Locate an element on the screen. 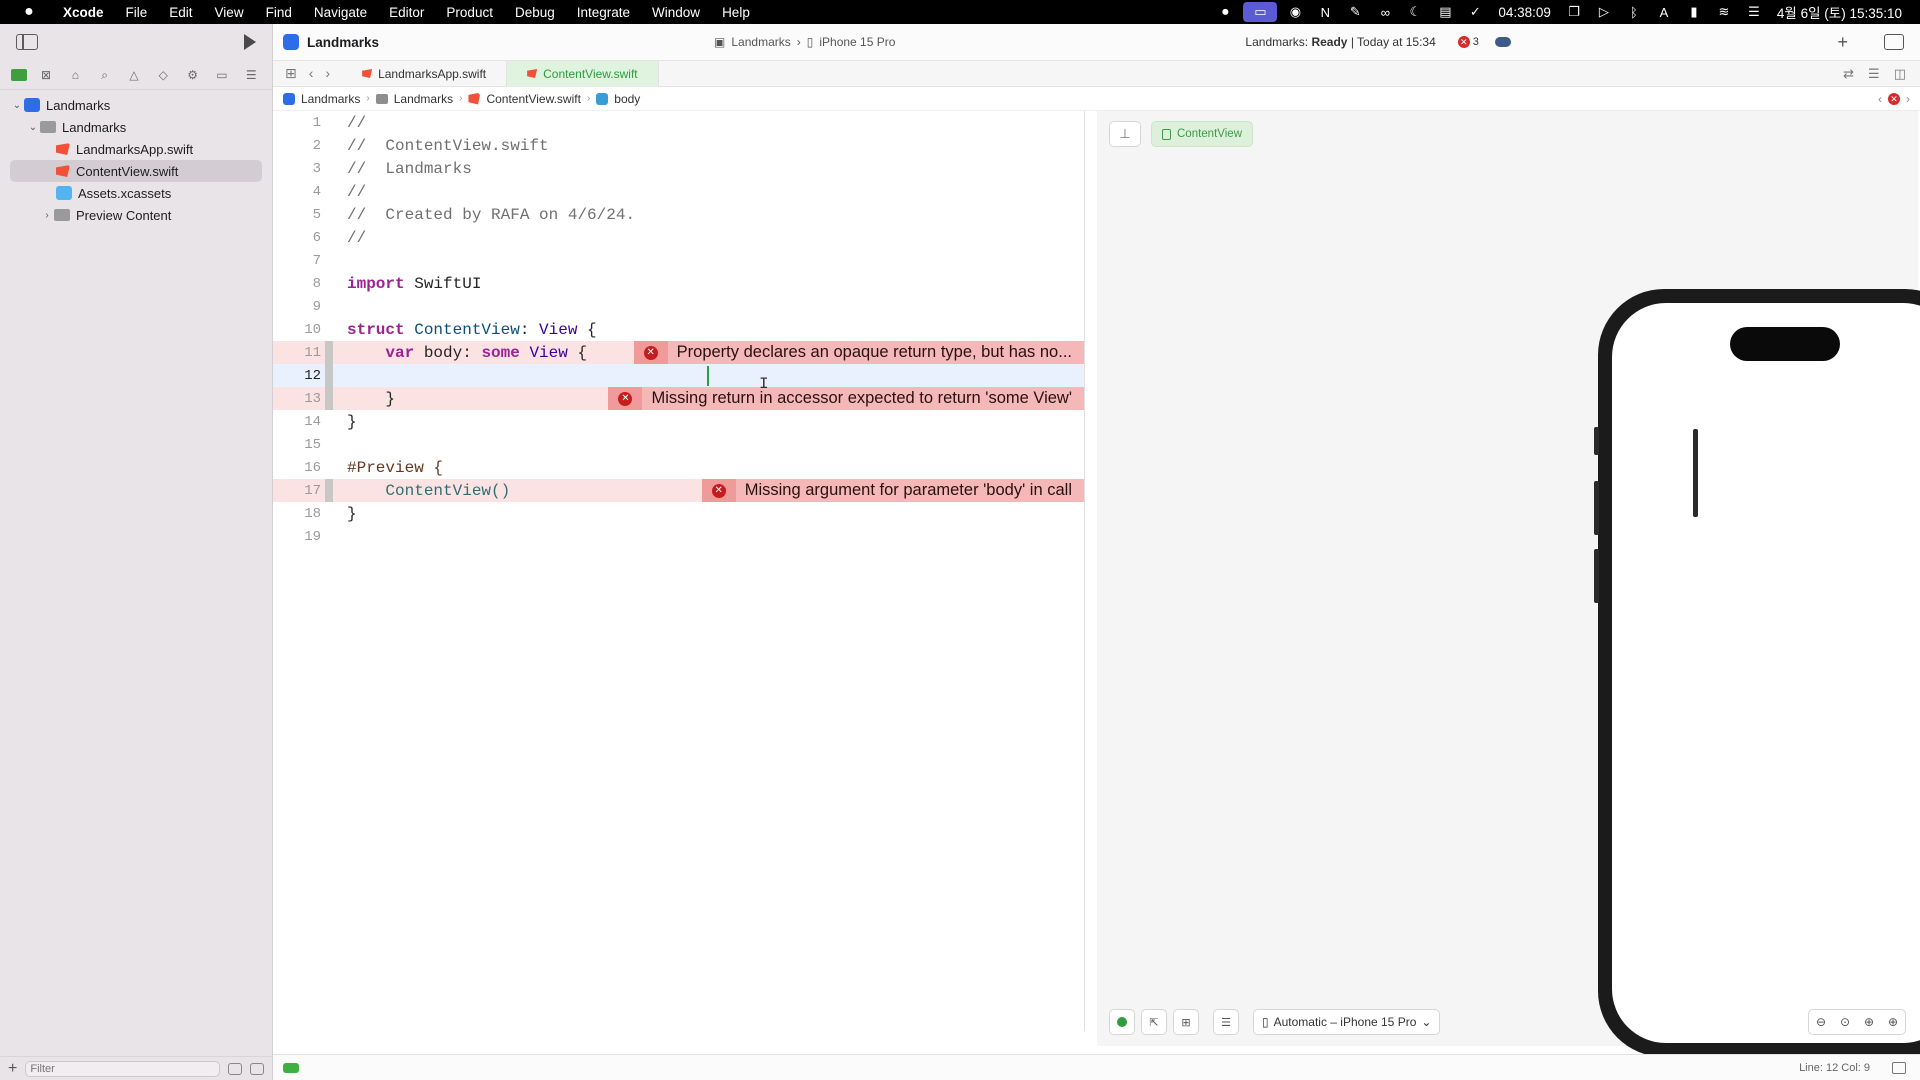  code-line: 16 #Preview { is located at coordinates (678, 467).